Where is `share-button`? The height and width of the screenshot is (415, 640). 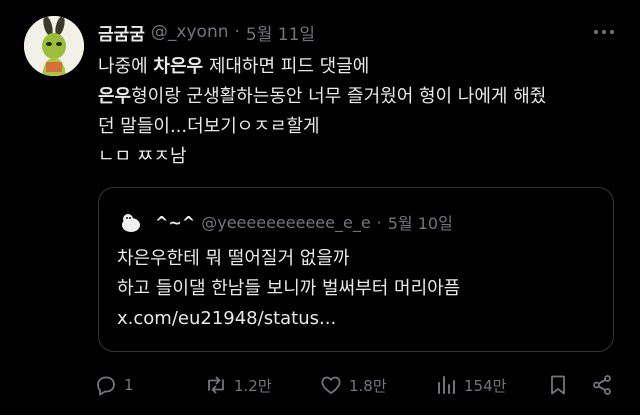
share-button is located at coordinates (602, 385).